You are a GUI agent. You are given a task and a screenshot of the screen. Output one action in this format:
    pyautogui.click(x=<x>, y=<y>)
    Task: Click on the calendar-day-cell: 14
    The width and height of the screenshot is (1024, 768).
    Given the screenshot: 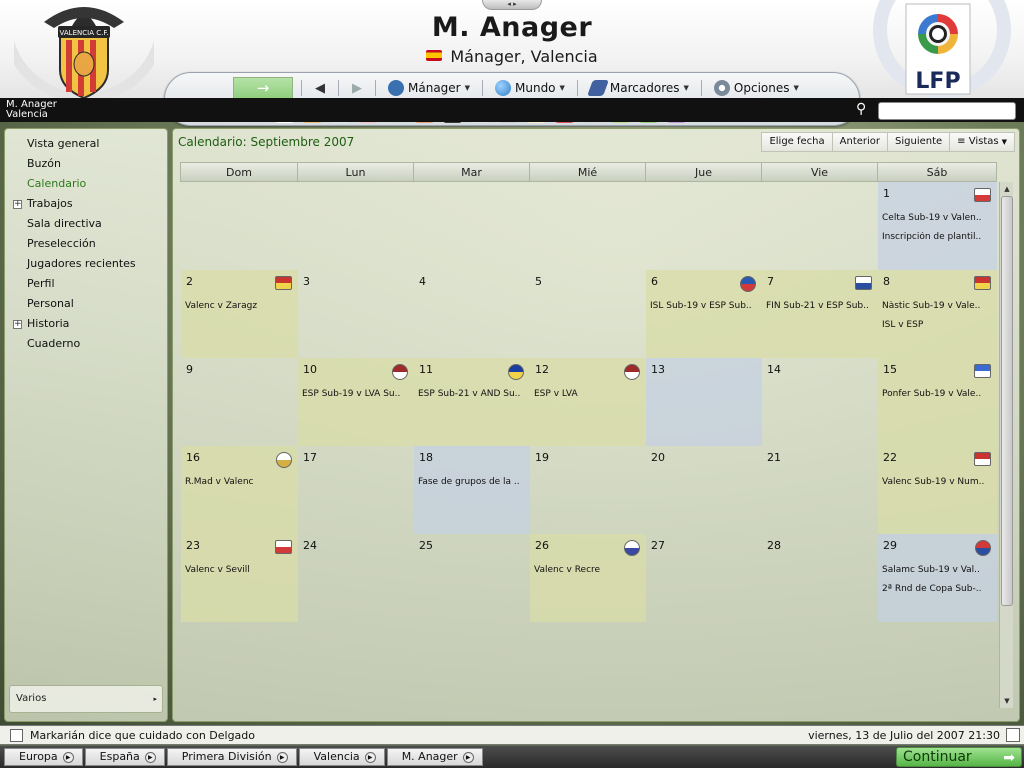 What is the action you would take?
    pyautogui.click(x=820, y=402)
    